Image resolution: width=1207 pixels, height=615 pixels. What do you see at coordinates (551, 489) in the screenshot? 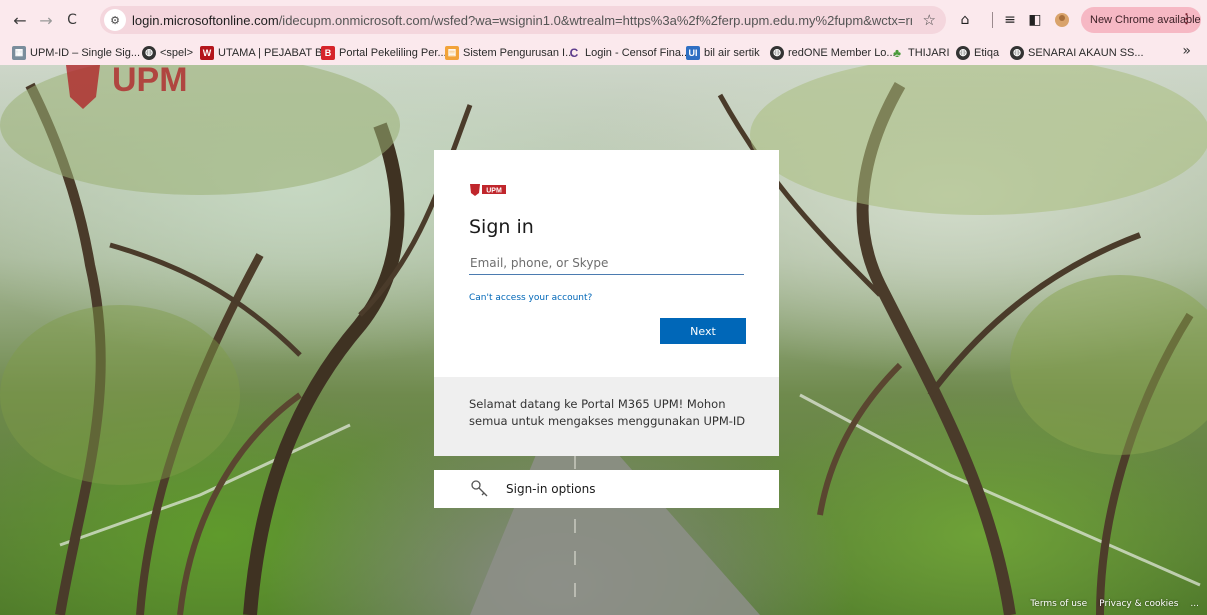
I see `signin-options-label: Sign-in options` at bounding box center [551, 489].